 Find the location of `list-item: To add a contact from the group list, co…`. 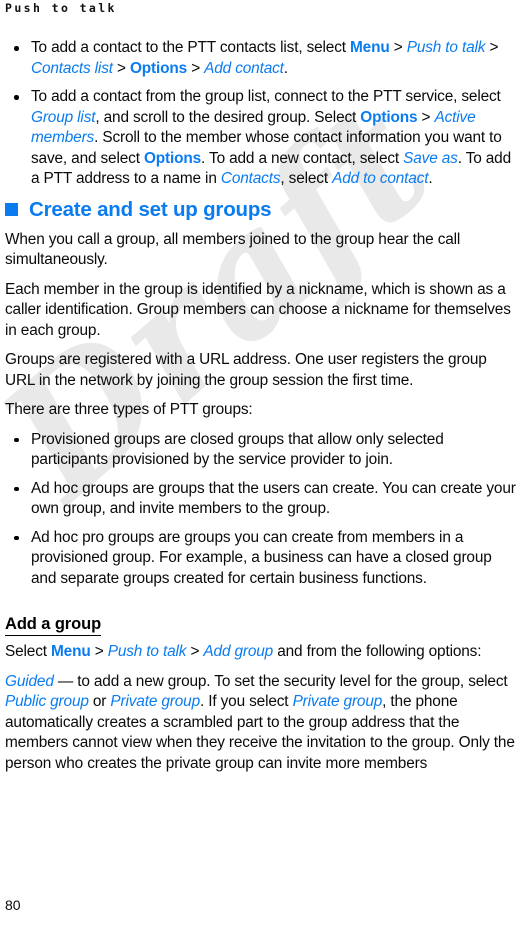

list-item: To add a contact from the group list, co… is located at coordinates (261, 138).